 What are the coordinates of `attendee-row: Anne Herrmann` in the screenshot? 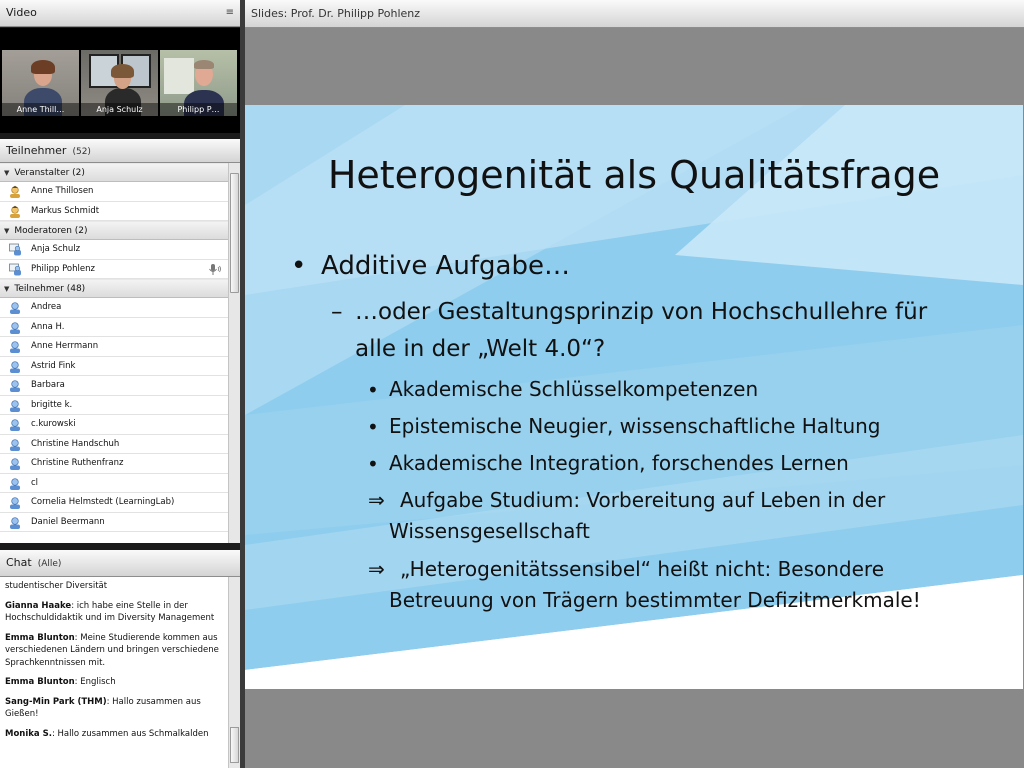 It's located at (114, 347).